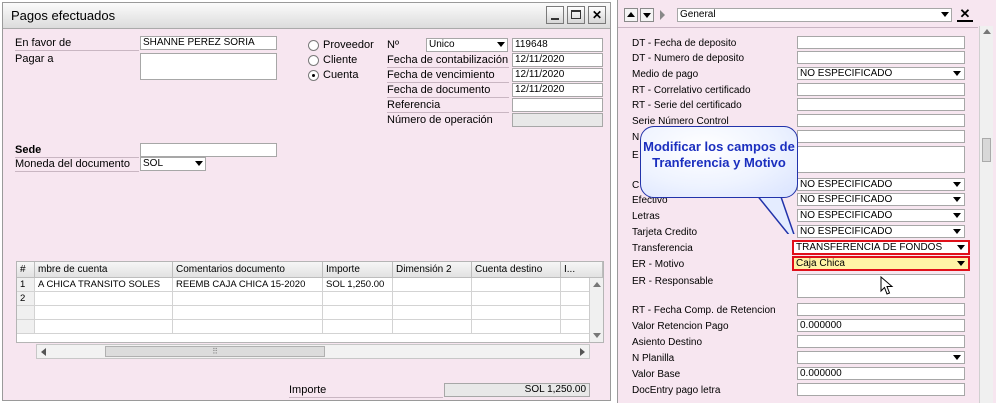  I want to click on nav-prev-button, so click(631, 15).